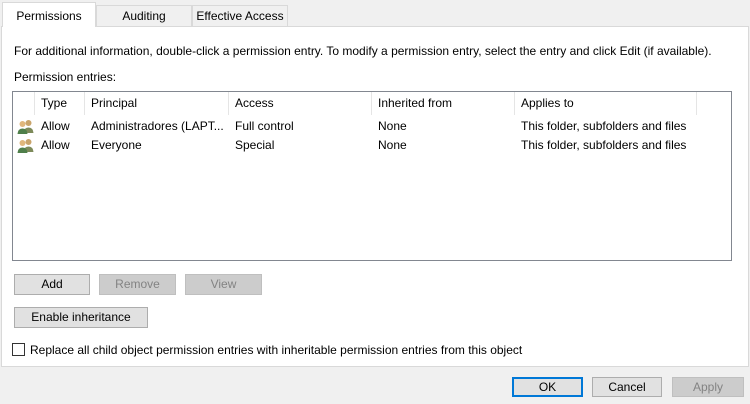  Describe the element at coordinates (547, 387) in the screenshot. I see `ok-button: OK` at that location.